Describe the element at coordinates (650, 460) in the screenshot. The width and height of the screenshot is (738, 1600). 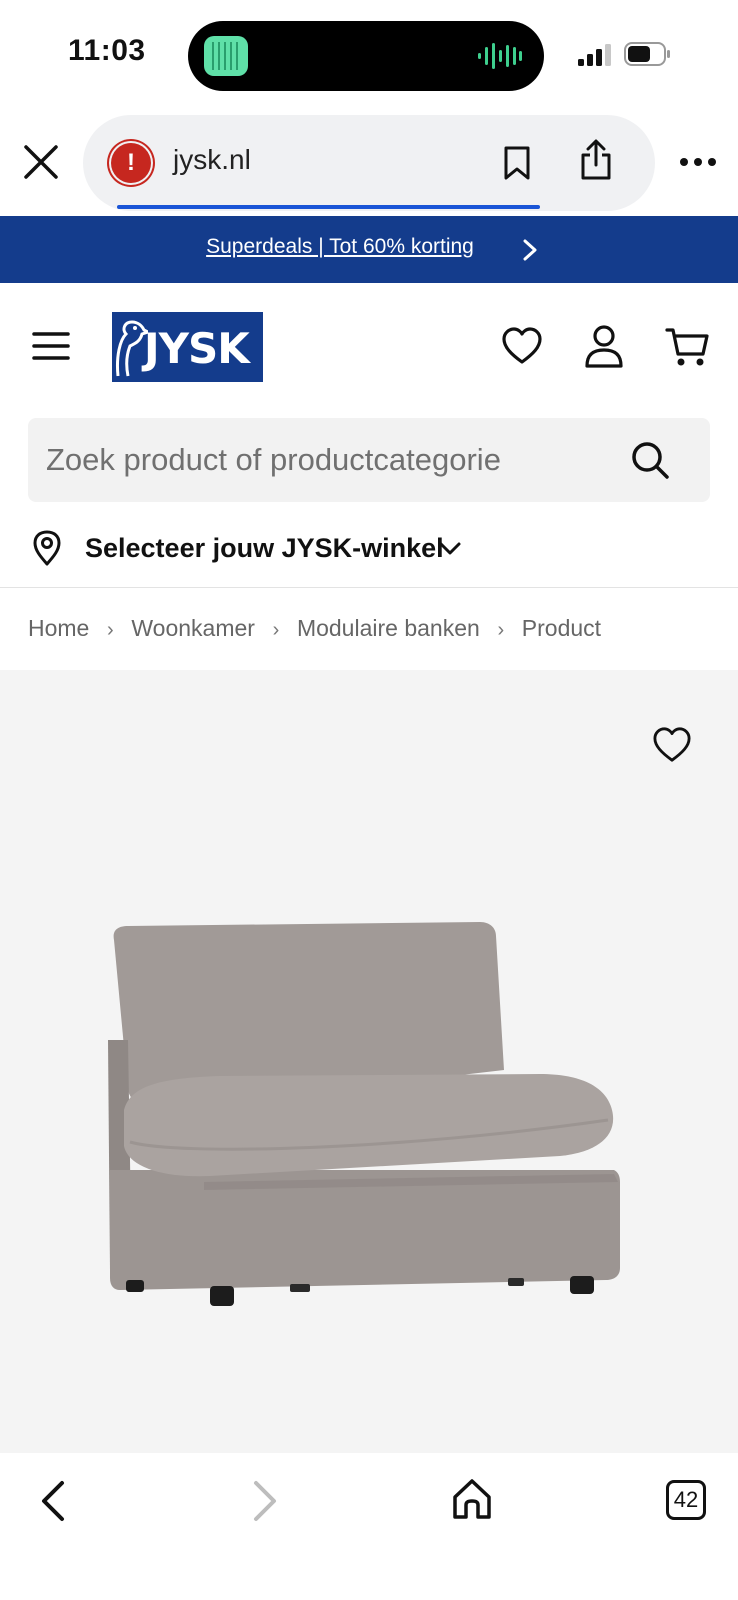
I see `search-icon` at that location.